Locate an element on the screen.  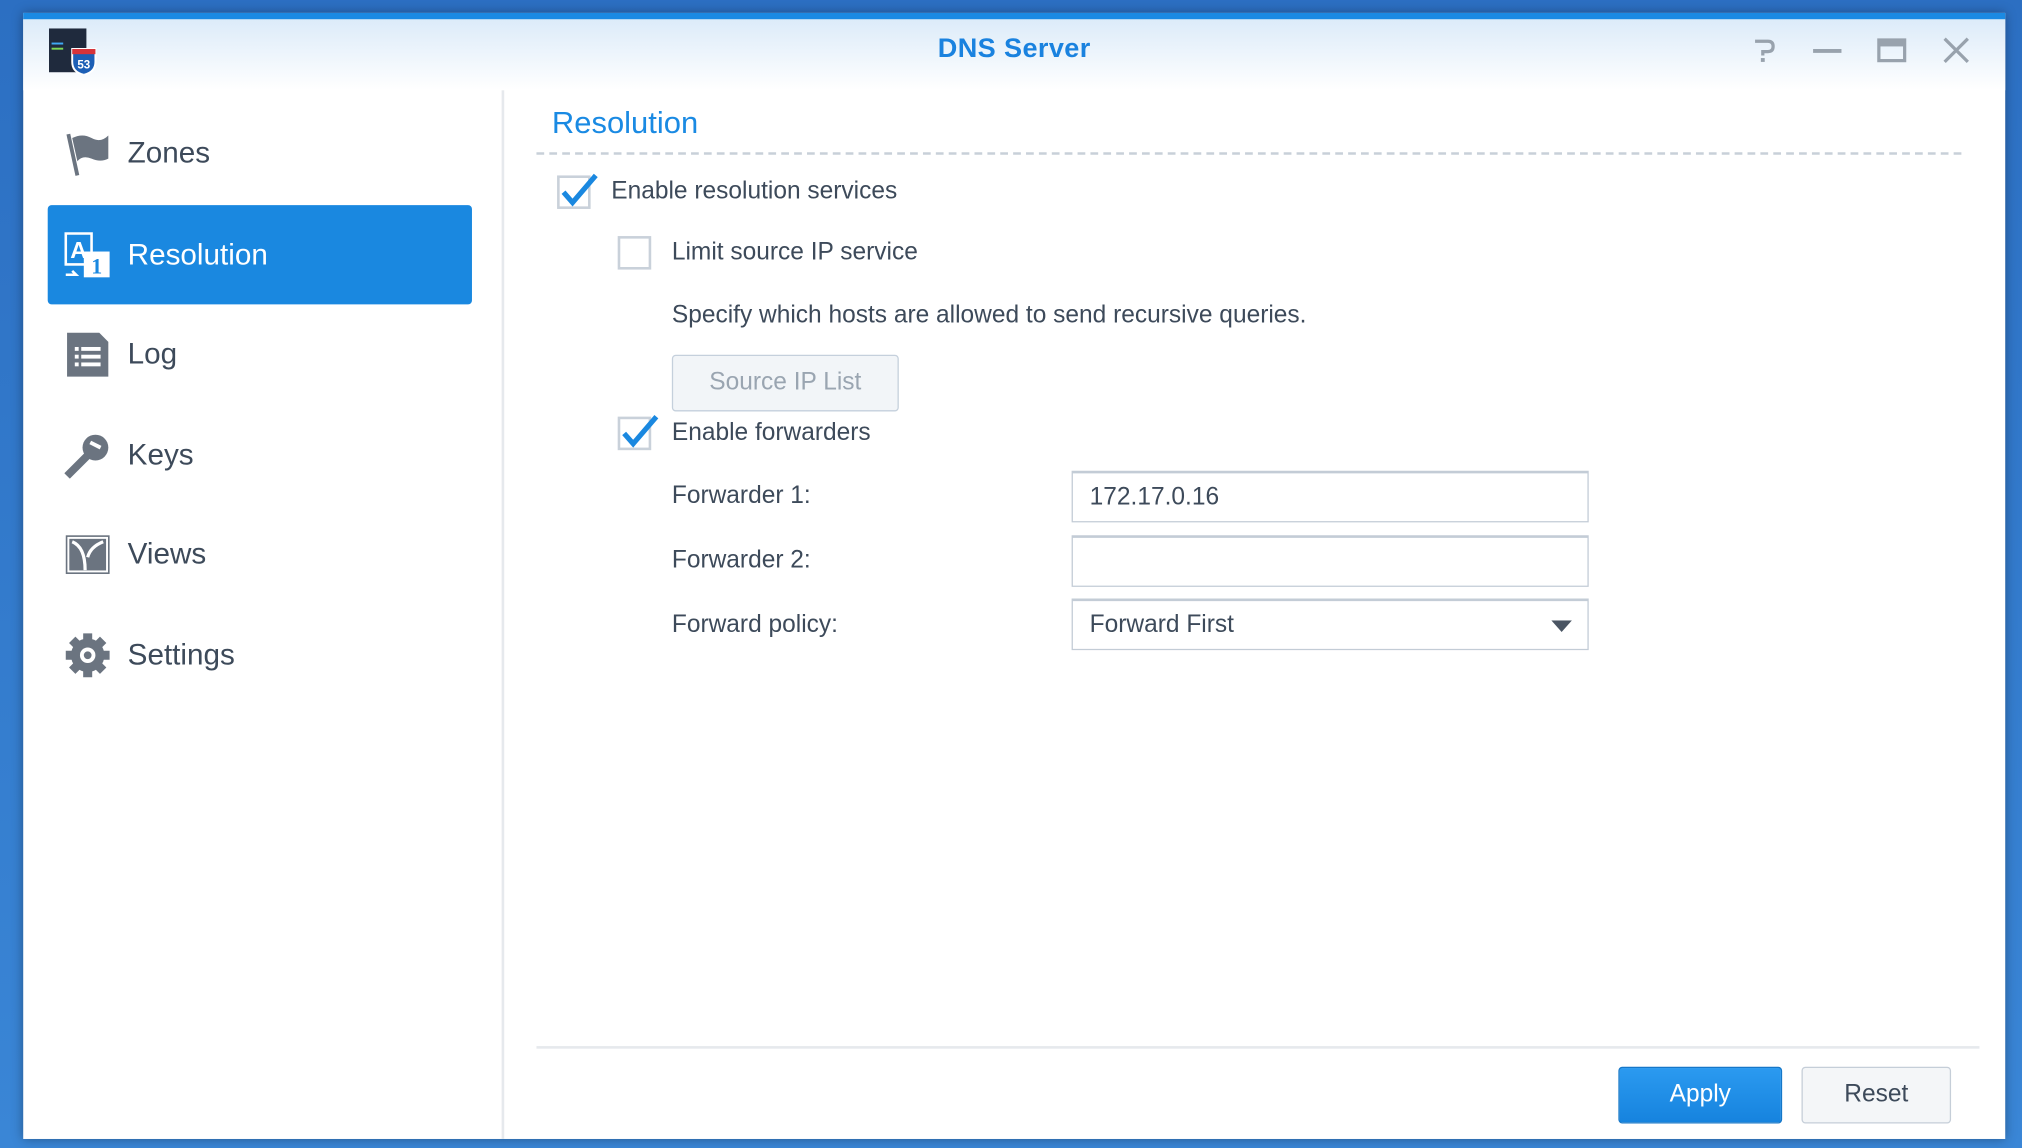
sidebar-item-views: Views is located at coordinates (260, 553).